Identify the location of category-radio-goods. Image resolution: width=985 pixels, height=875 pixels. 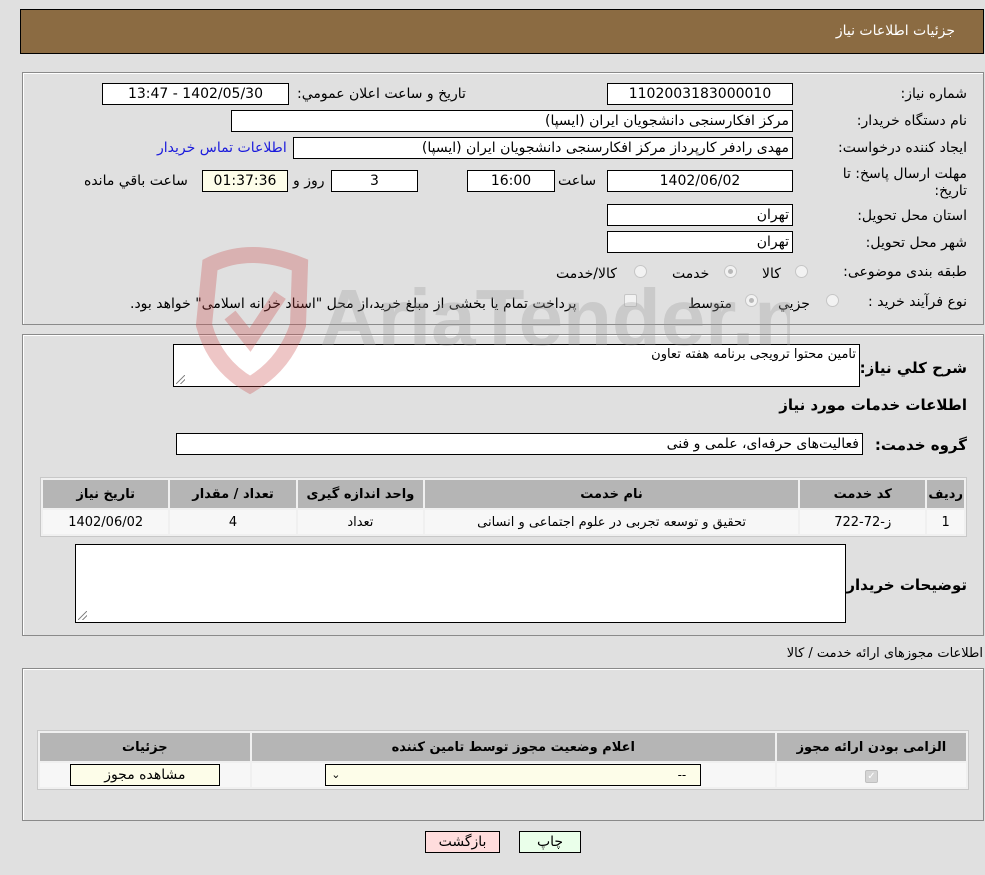
(801, 271).